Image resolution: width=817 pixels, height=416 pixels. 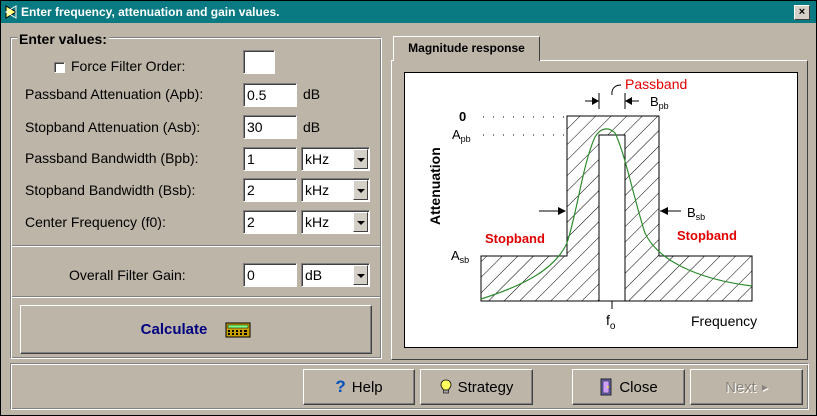 I want to click on wizard-arrow-icon, so click(x=11, y=12).